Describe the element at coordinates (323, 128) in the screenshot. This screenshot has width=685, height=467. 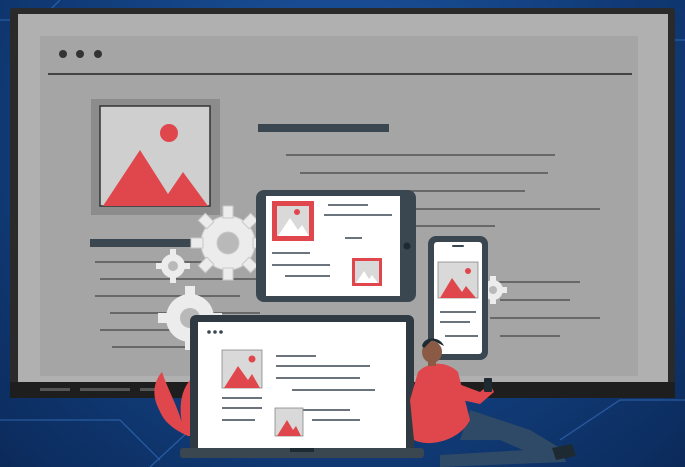
I see `heading-bar` at that location.